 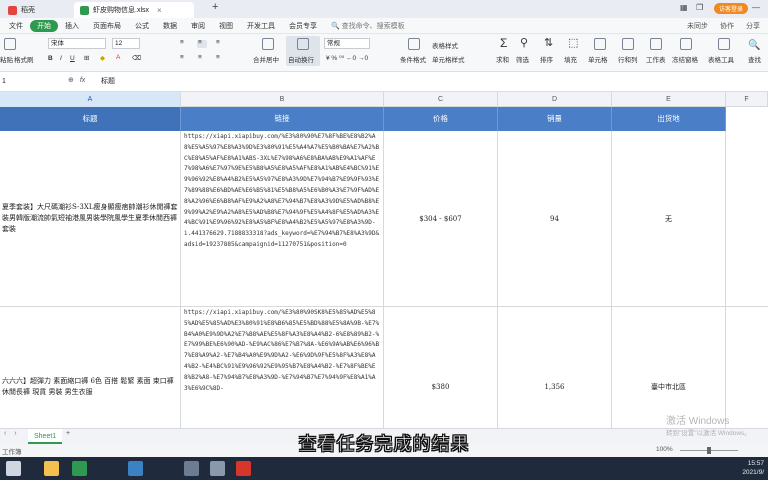 What do you see at coordinates (697, 26) in the screenshot?
I see `sync-status: 未同步` at bounding box center [697, 26].